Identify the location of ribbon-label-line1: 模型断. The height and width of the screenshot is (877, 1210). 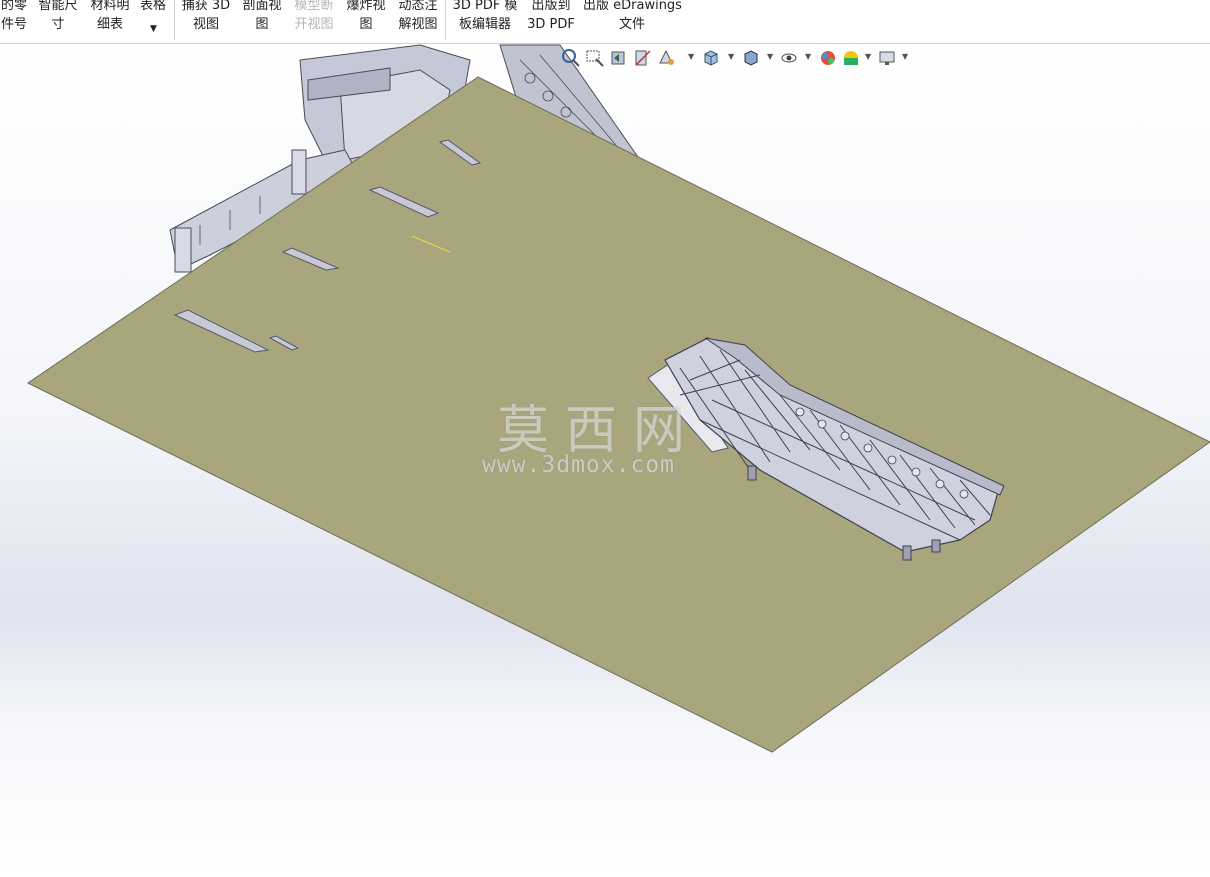
(314, 6).